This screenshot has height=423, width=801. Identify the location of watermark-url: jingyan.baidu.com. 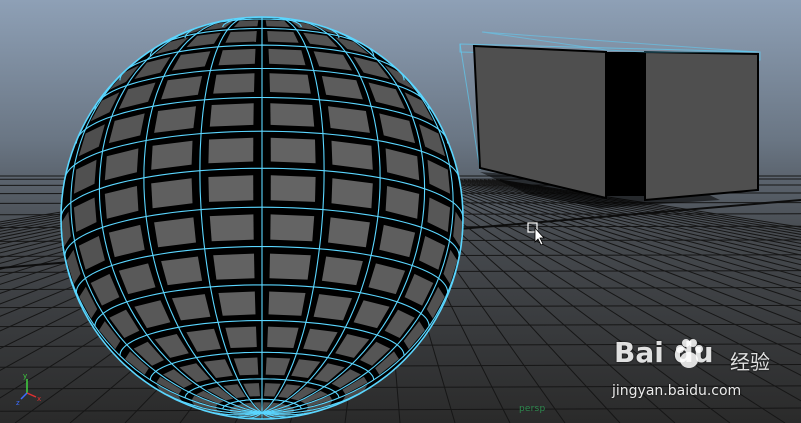
(677, 391).